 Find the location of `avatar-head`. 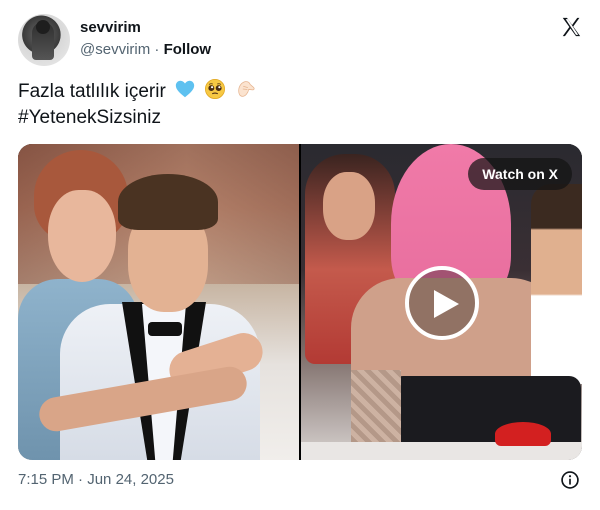

avatar-head is located at coordinates (43, 27).